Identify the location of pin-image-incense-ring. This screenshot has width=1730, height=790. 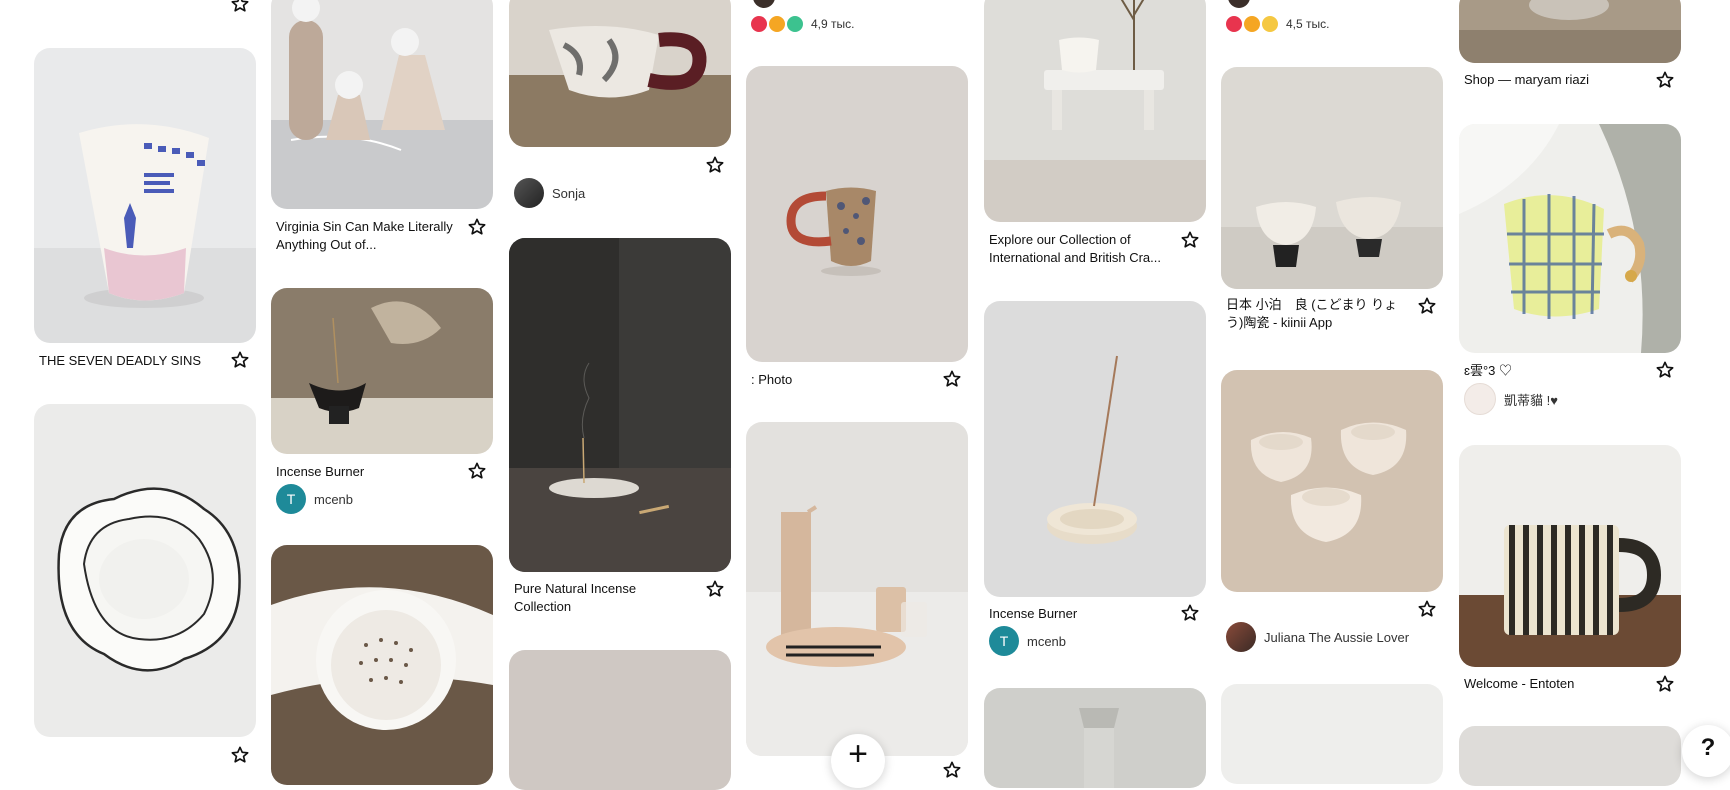
(1095, 449).